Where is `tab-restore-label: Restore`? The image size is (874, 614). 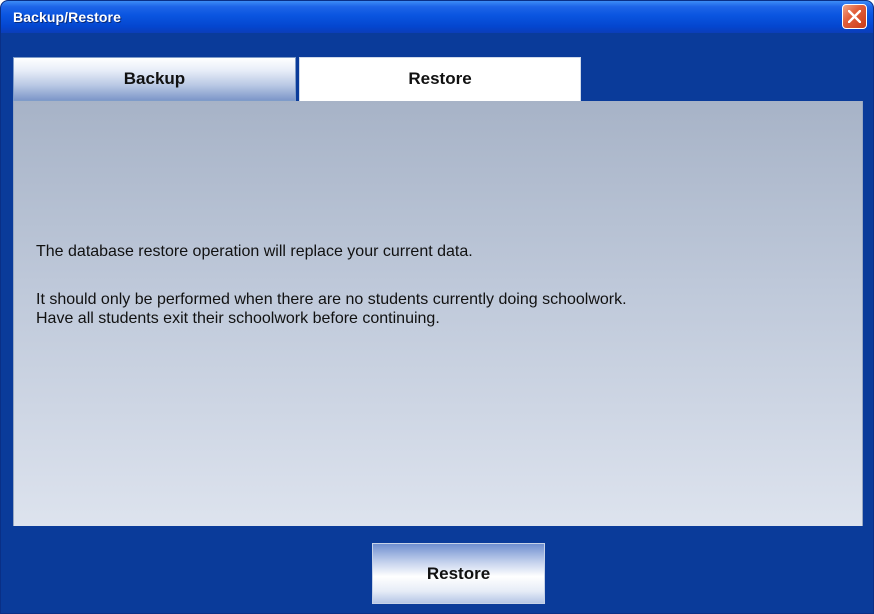
tab-restore-label: Restore is located at coordinates (440, 78).